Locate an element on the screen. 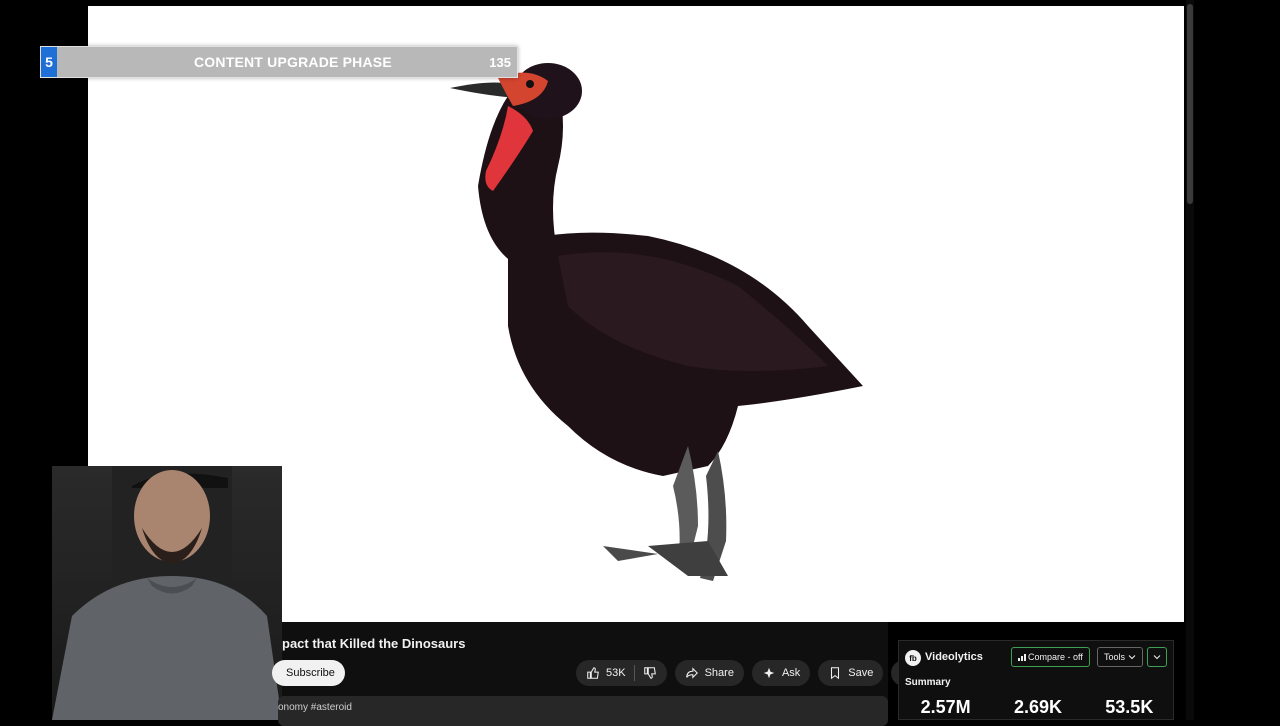 This screenshot has width=1280, height=726. like-dislike-group: 53K is located at coordinates (621, 673).